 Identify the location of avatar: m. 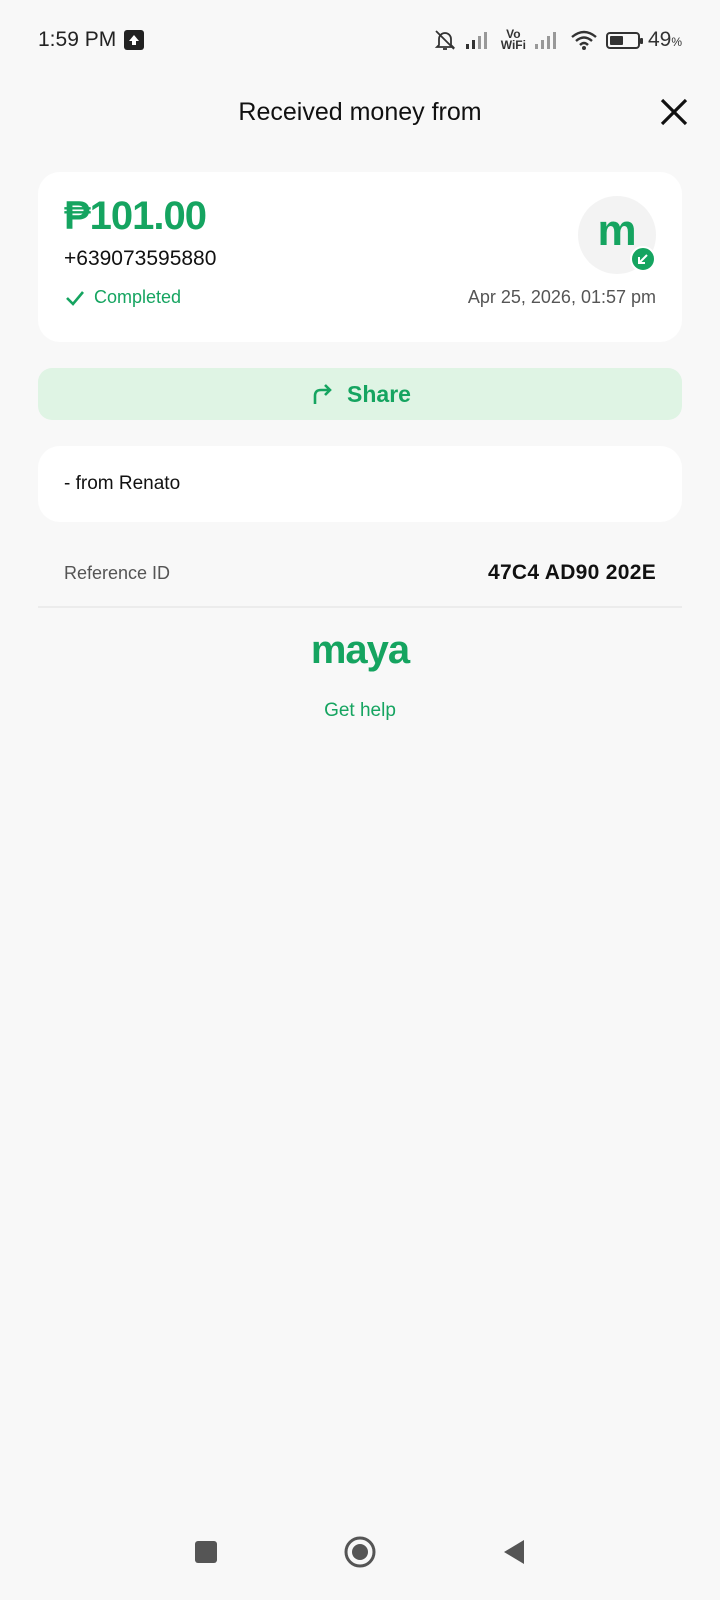
(617, 235).